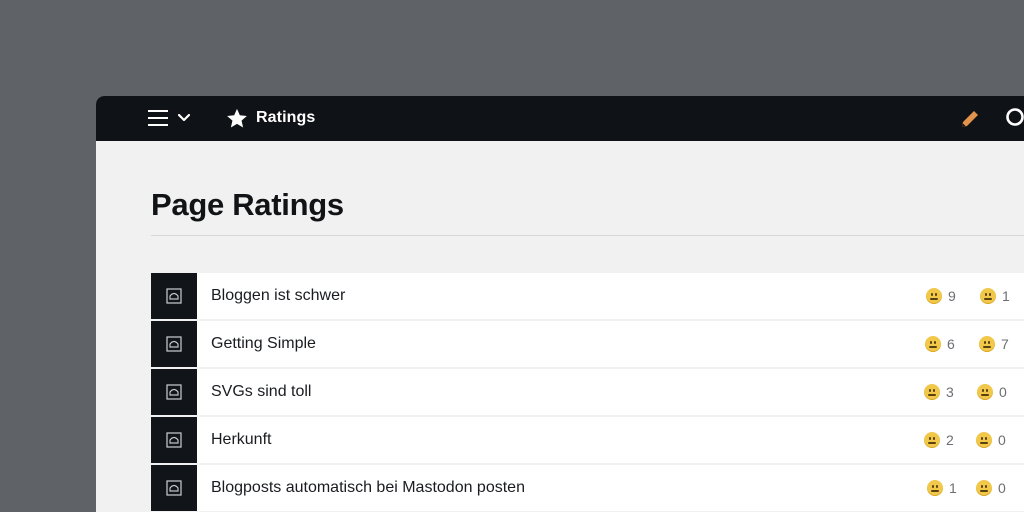 This screenshot has width=1024, height=512. I want to click on row-title: SVGs sind toll, so click(261, 391).